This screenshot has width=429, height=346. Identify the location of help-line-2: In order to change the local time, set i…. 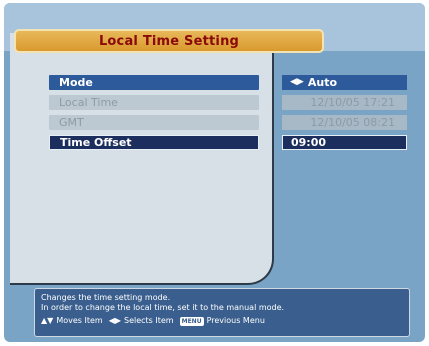
(163, 307).